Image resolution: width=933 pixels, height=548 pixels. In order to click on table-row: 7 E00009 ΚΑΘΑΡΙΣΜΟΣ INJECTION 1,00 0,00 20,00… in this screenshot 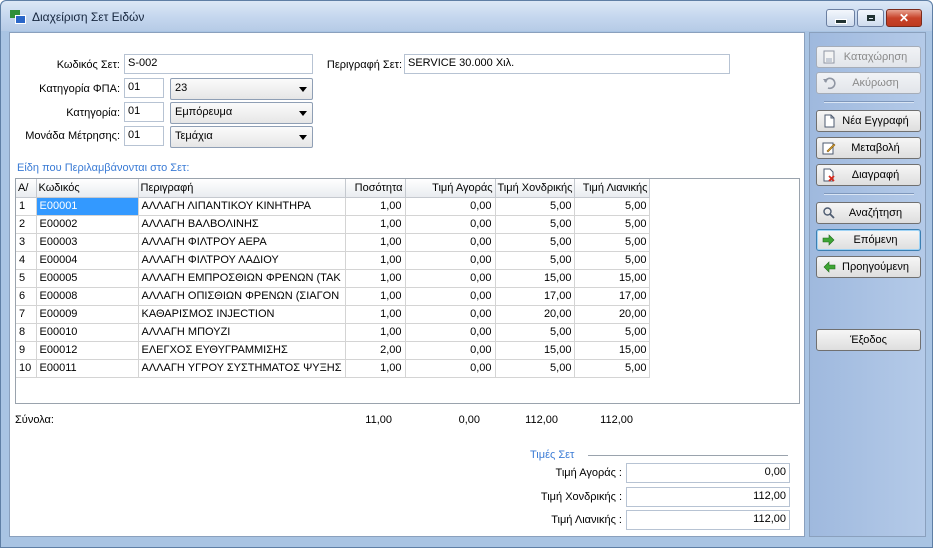, I will do `click(333, 314)`.